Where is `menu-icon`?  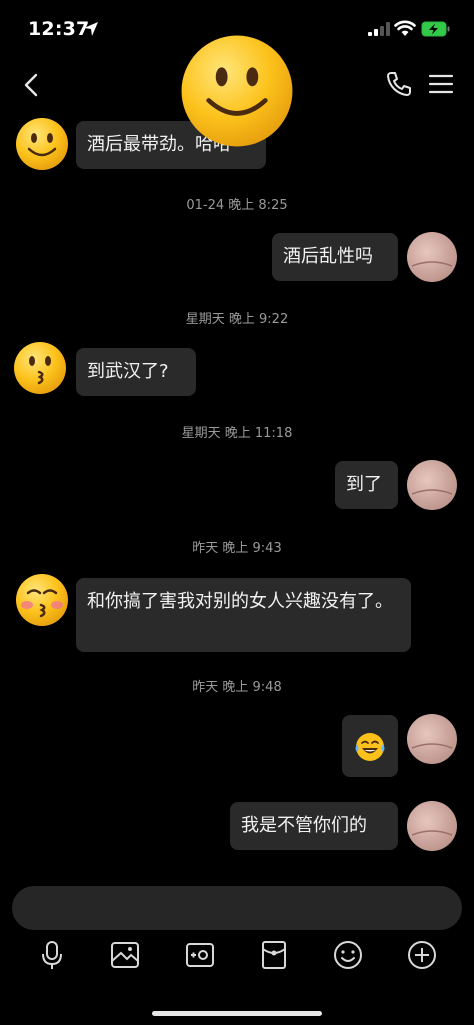
menu-icon is located at coordinates (441, 84).